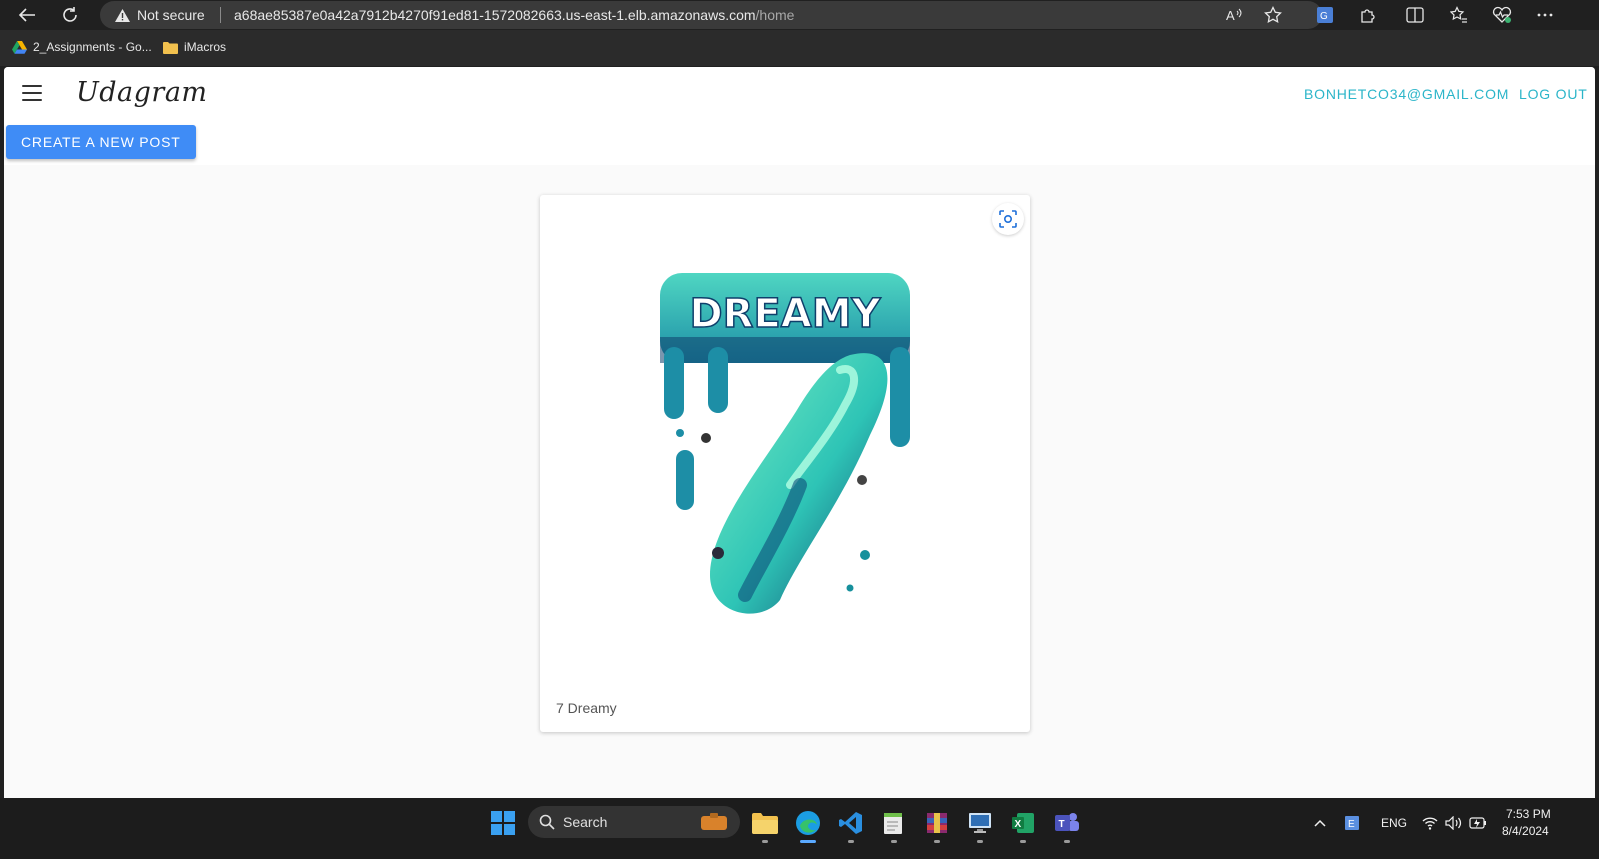 This screenshot has width=1599, height=859. What do you see at coordinates (775, 15) in the screenshot?
I see `url-path: /home` at bounding box center [775, 15].